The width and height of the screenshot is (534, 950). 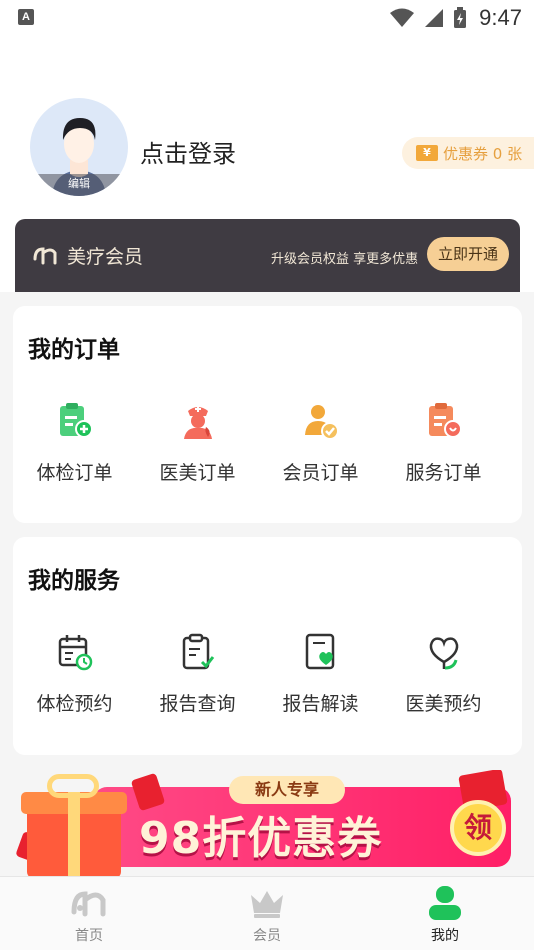 What do you see at coordinates (445, 936) in the screenshot?
I see `tab-label: 我的` at bounding box center [445, 936].